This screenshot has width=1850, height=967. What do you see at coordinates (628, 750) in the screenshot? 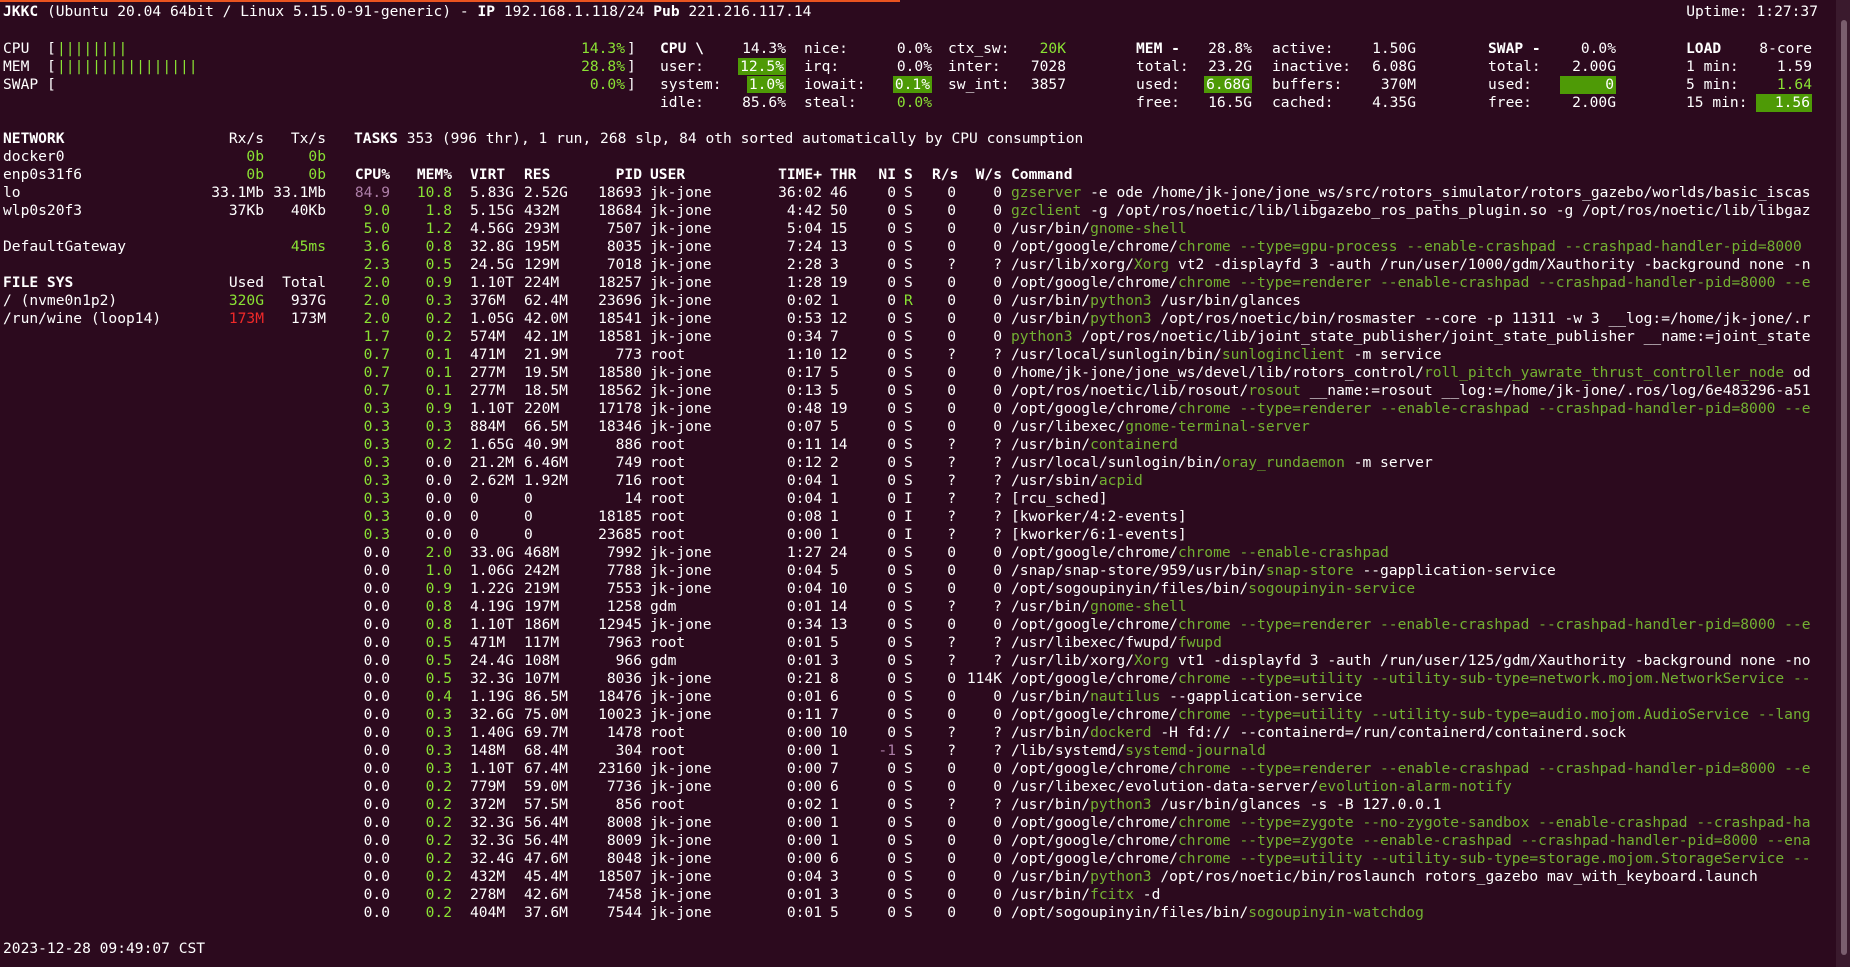
I see `process-pid: 304` at bounding box center [628, 750].